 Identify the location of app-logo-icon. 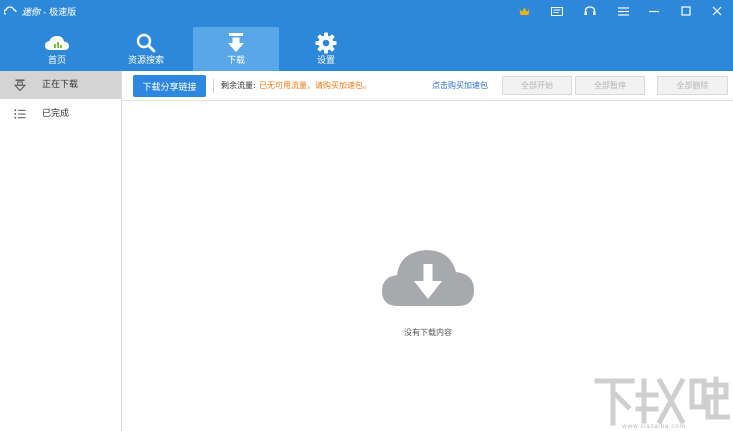
(10, 10).